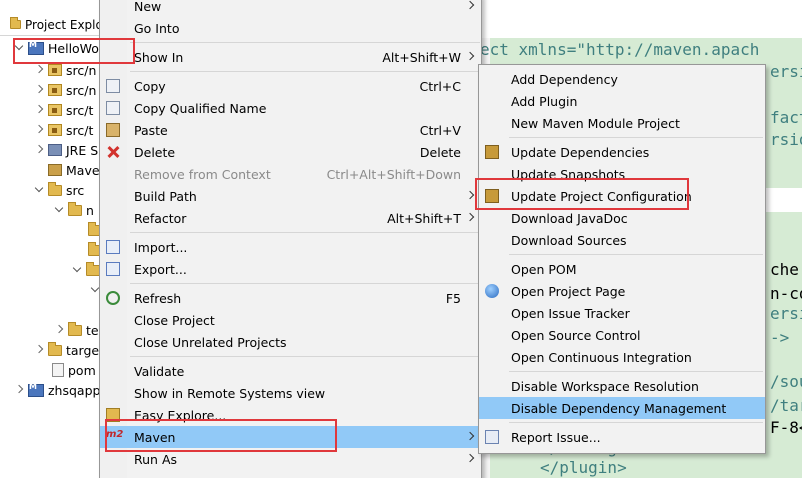 This screenshot has height=478, width=802. I want to click on menu-item-build-path: Build Path, so click(290, 196).